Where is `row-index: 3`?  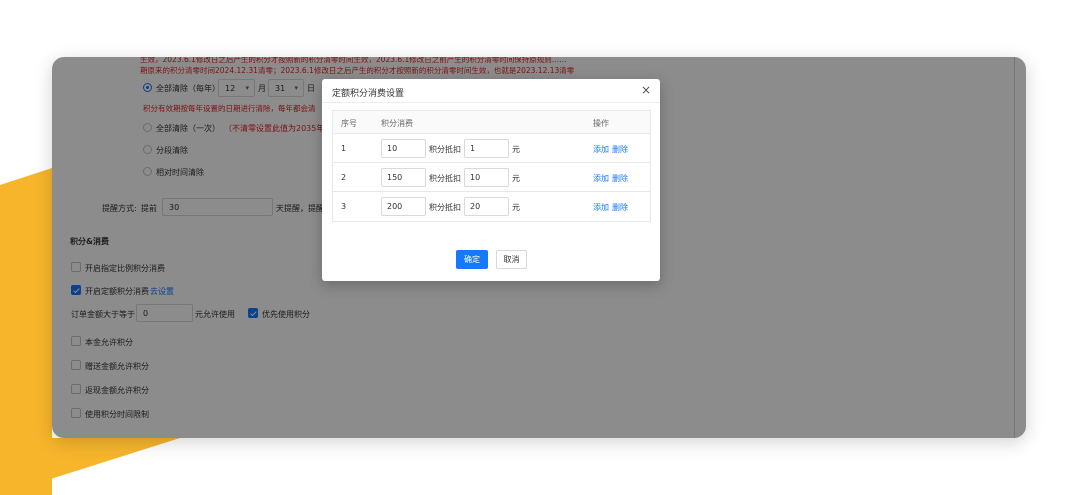
row-index: 3 is located at coordinates (344, 206).